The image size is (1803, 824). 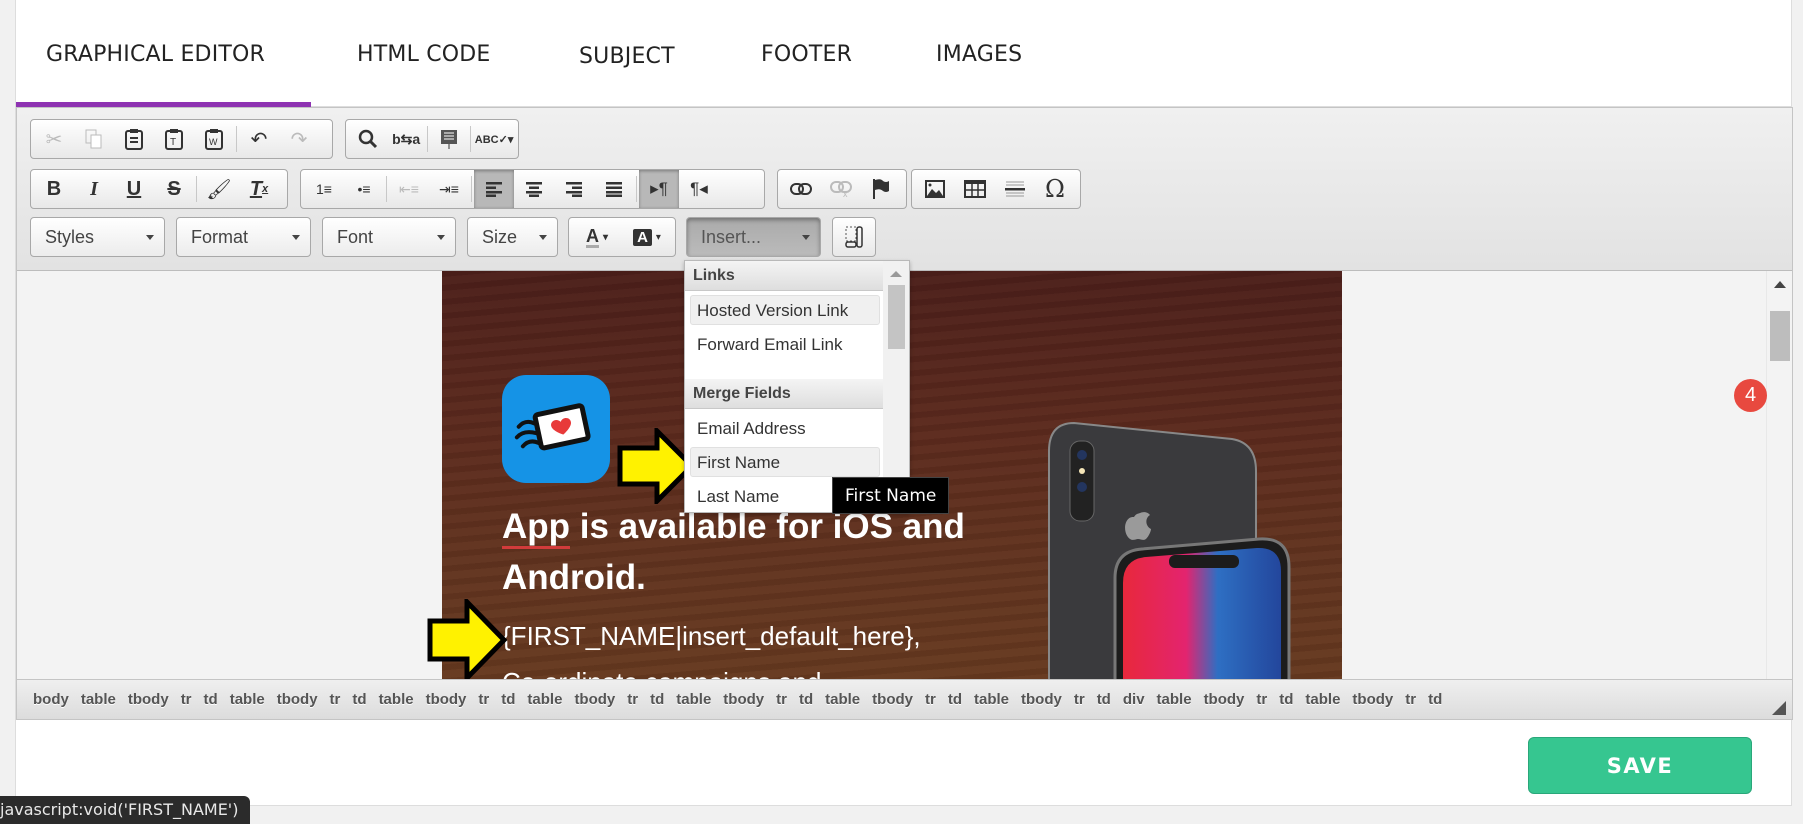 What do you see at coordinates (785, 428) in the screenshot?
I see `menu-item-email-address: Email Address` at bounding box center [785, 428].